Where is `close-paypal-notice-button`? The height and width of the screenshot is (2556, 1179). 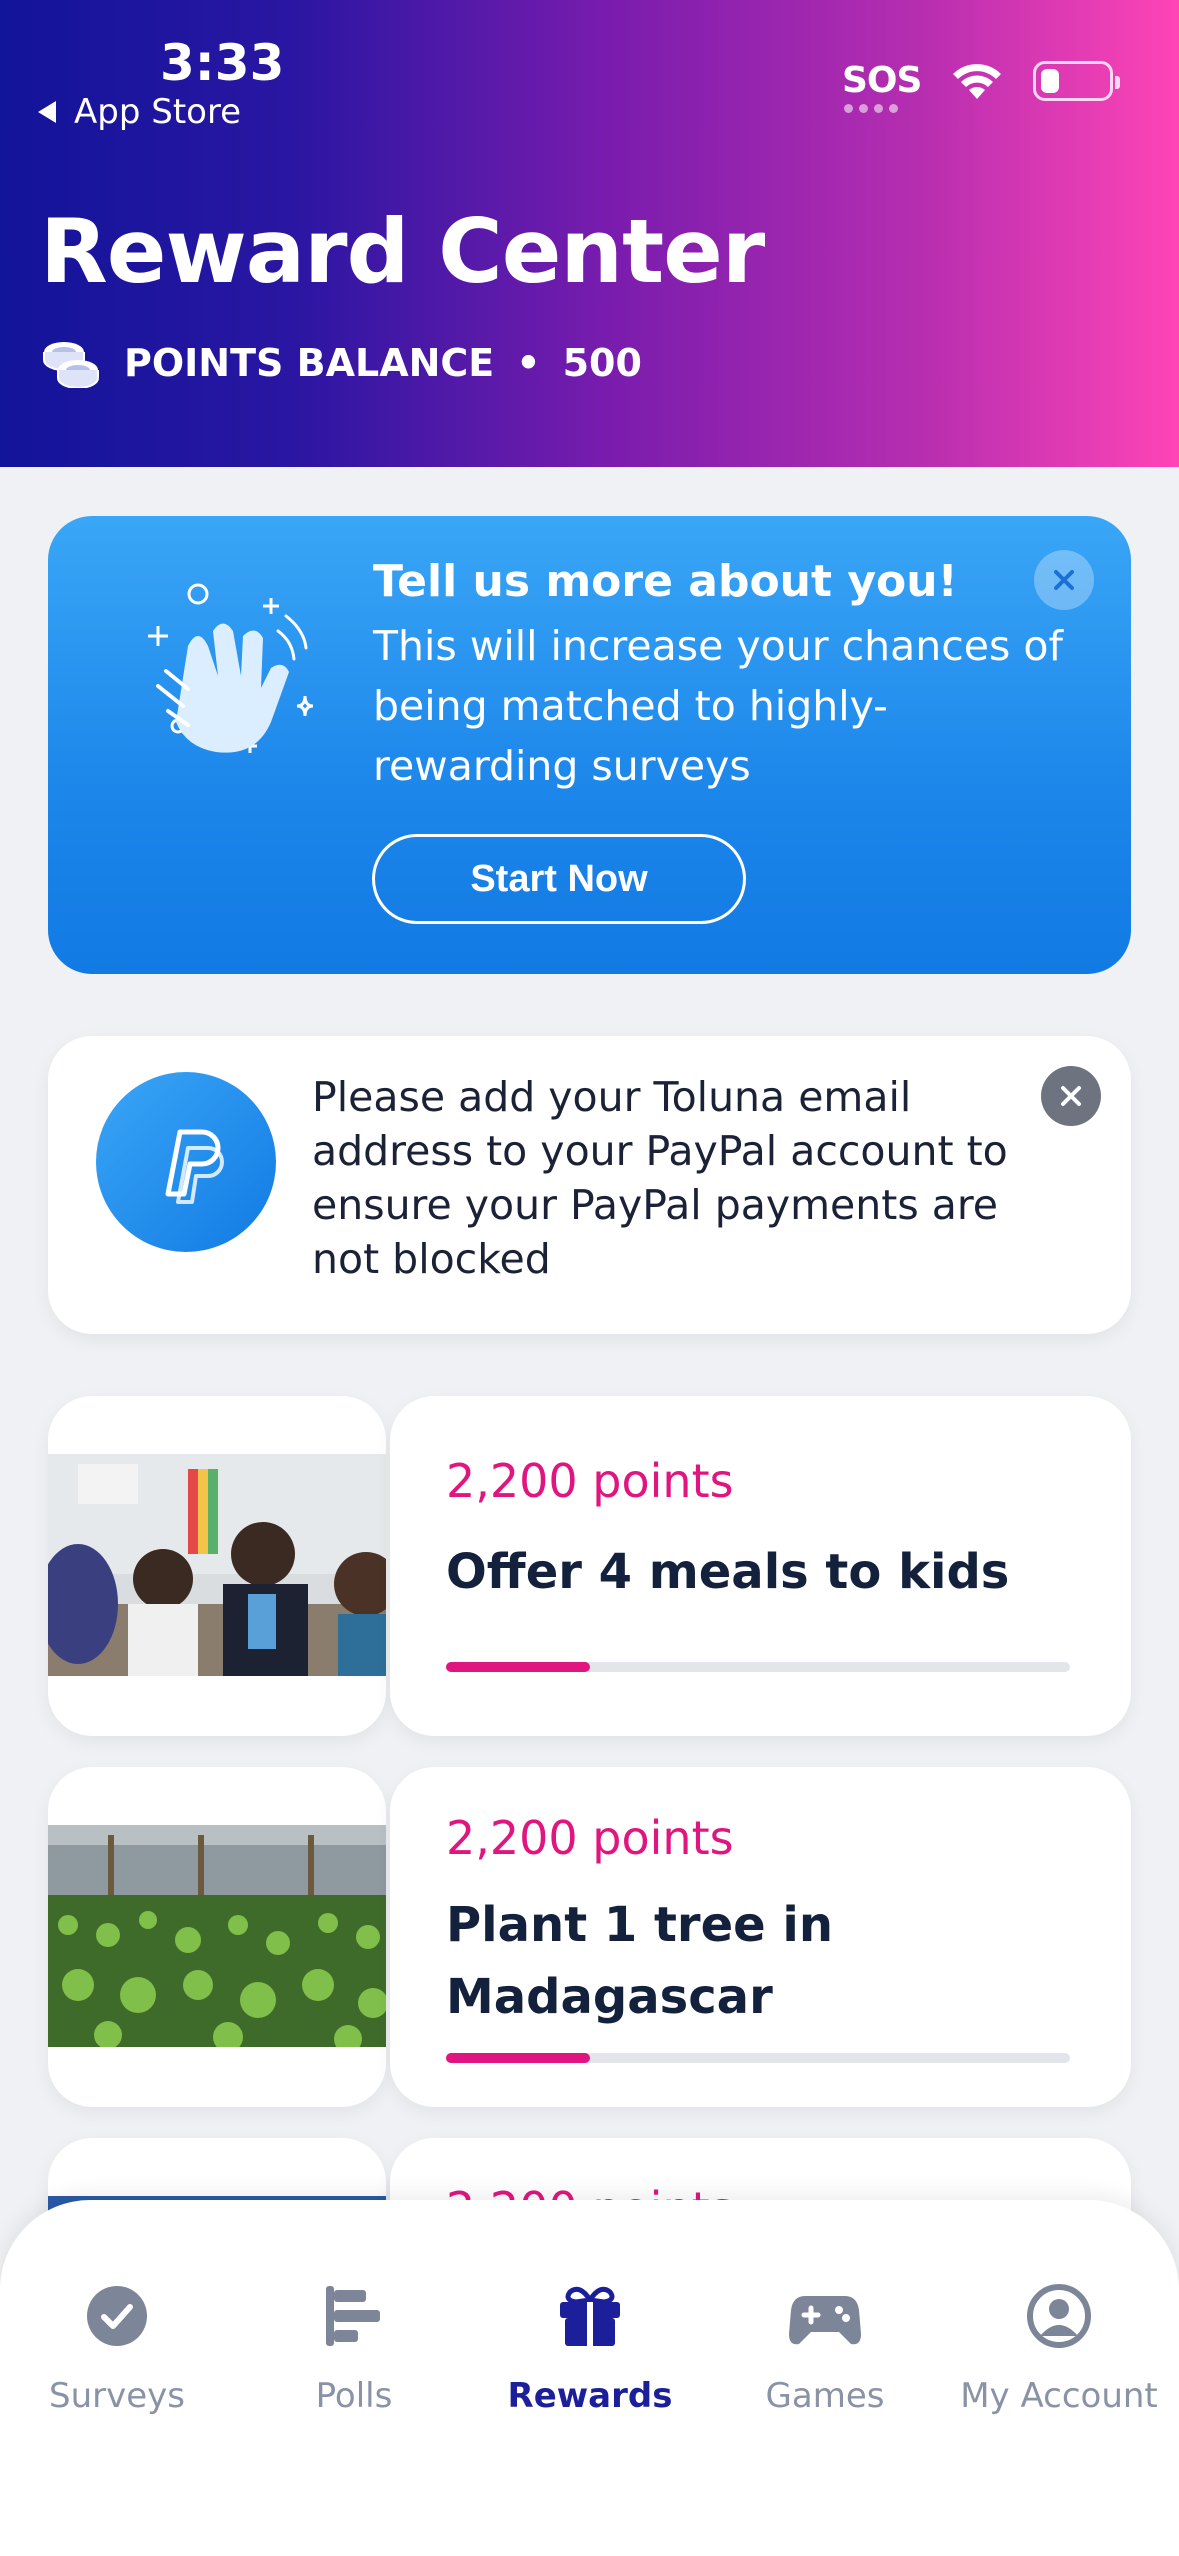
close-paypal-notice-button is located at coordinates (1071, 1096).